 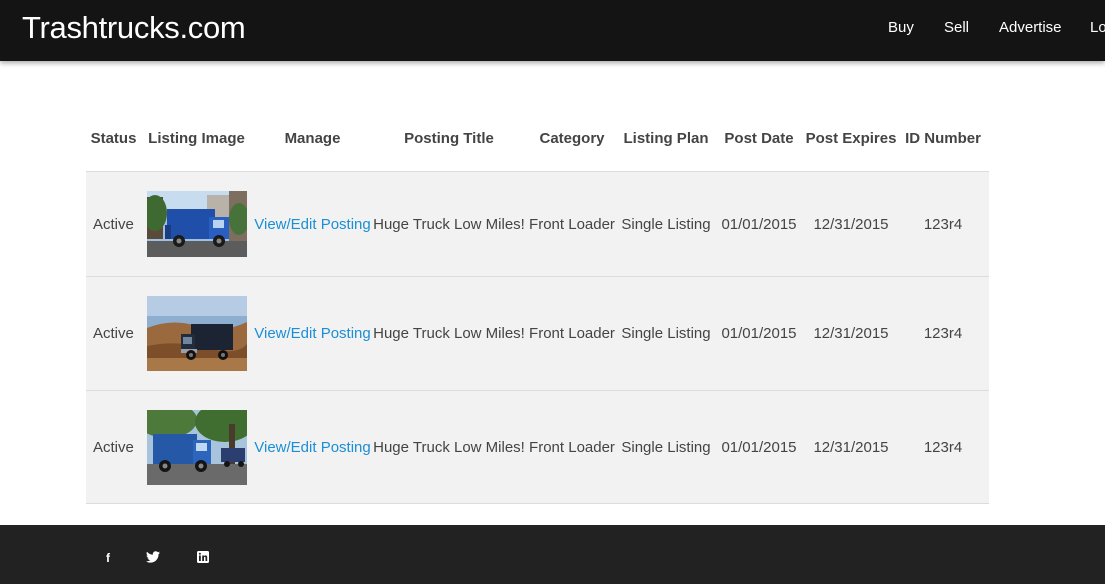 What do you see at coordinates (943, 138) in the screenshot?
I see `header-id-number: ID Number` at bounding box center [943, 138].